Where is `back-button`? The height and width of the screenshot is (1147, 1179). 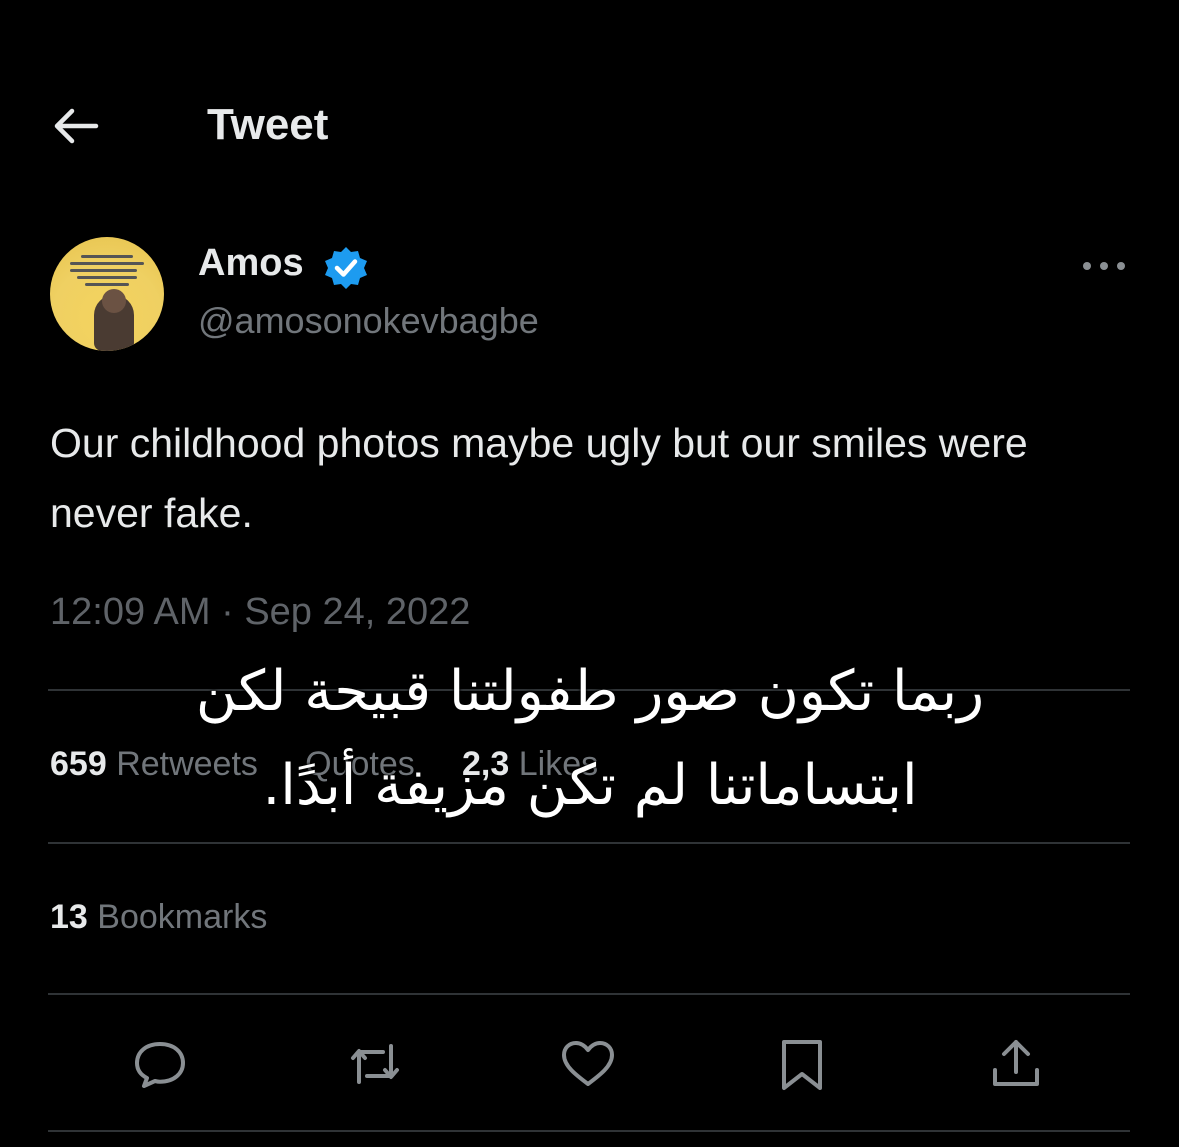
back-button is located at coordinates (75, 126).